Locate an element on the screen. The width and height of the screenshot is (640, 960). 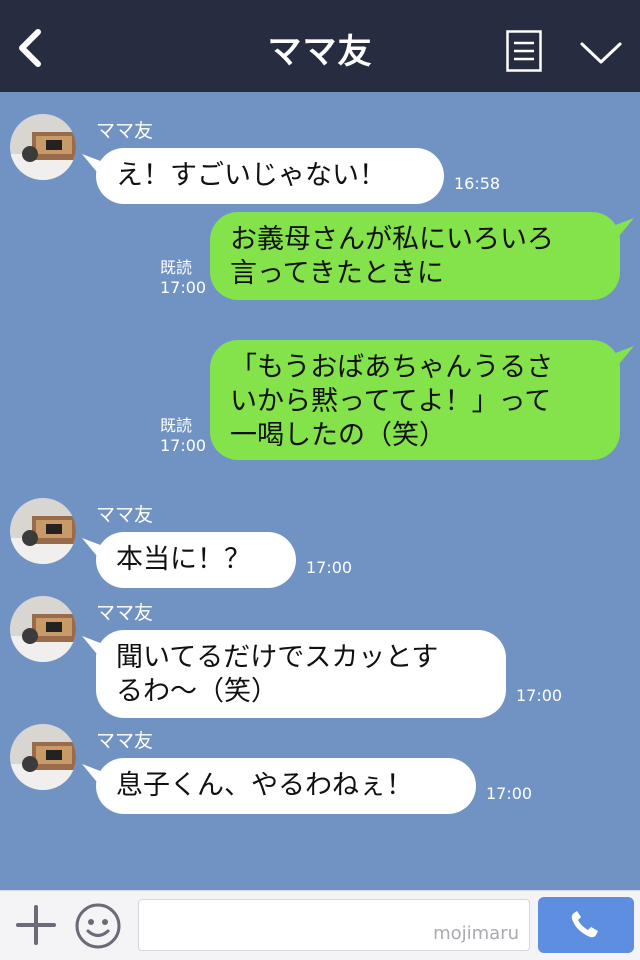
chat-title: ママ友 is located at coordinates (320, 52).